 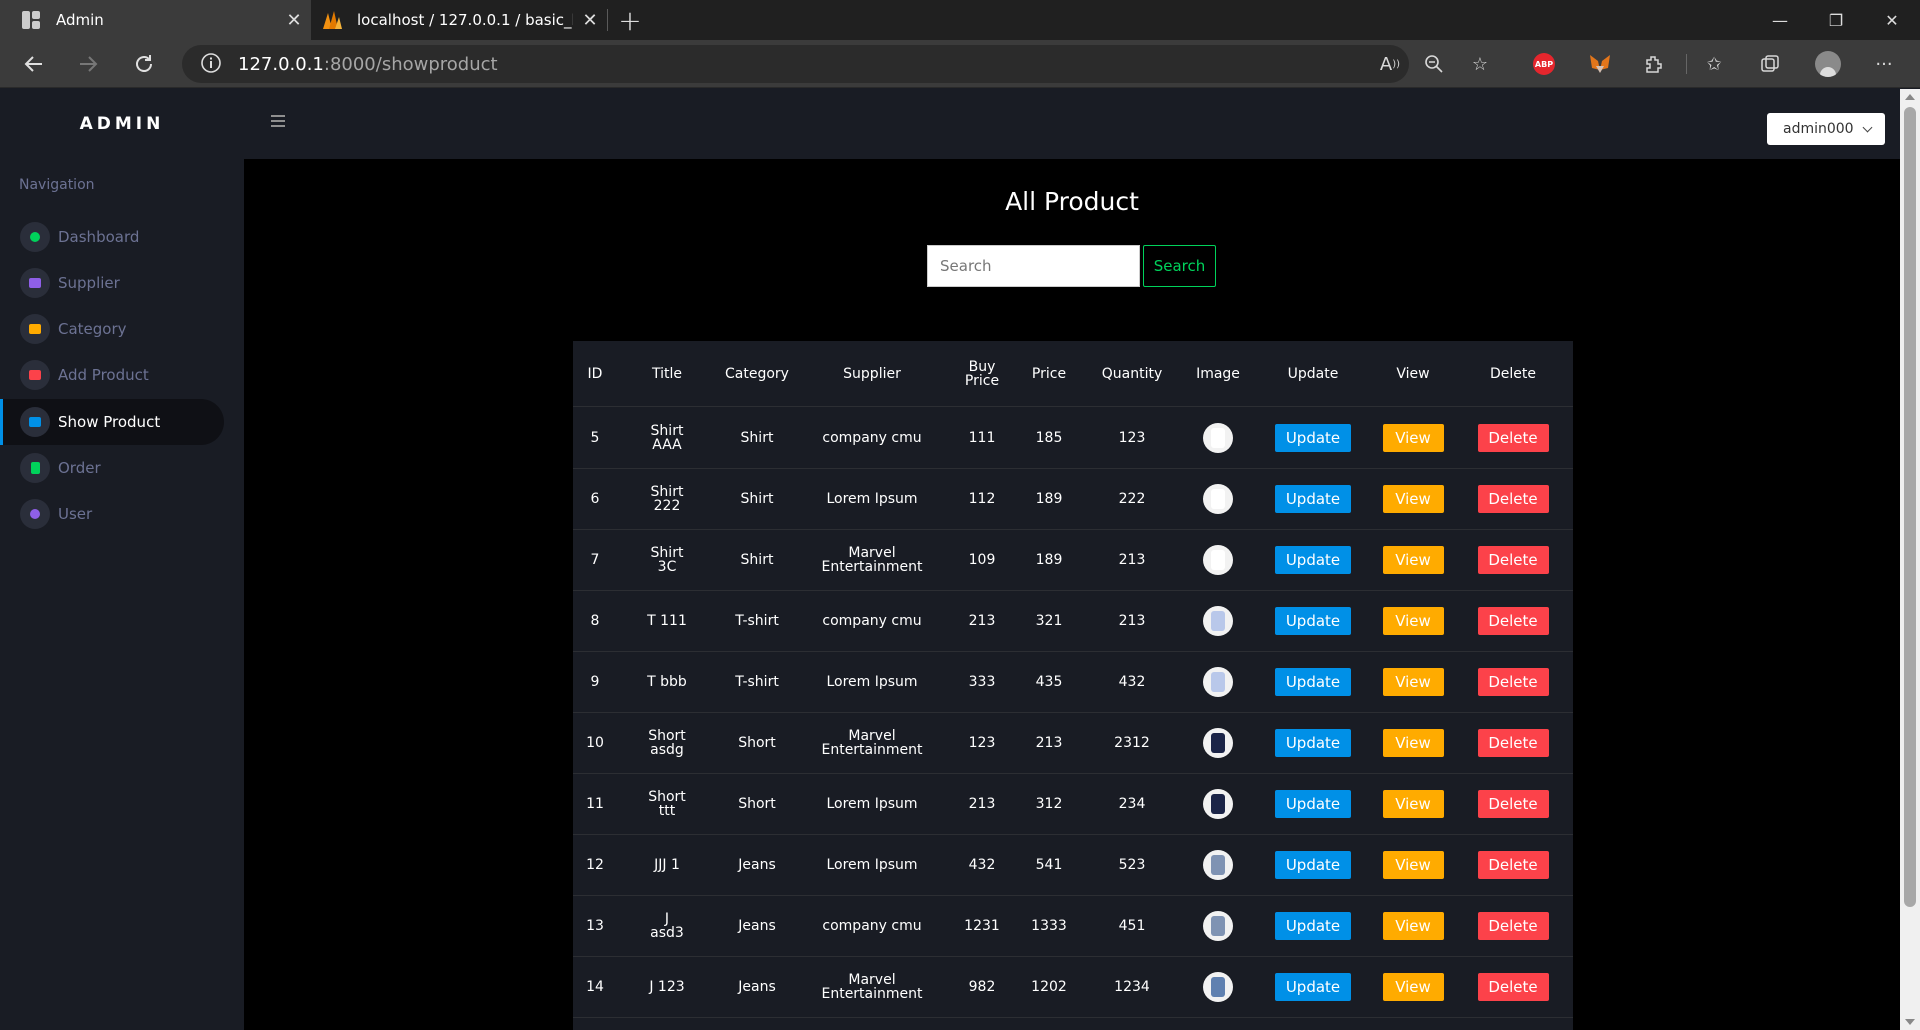 I want to click on page-scrollbar, so click(x=1910, y=559).